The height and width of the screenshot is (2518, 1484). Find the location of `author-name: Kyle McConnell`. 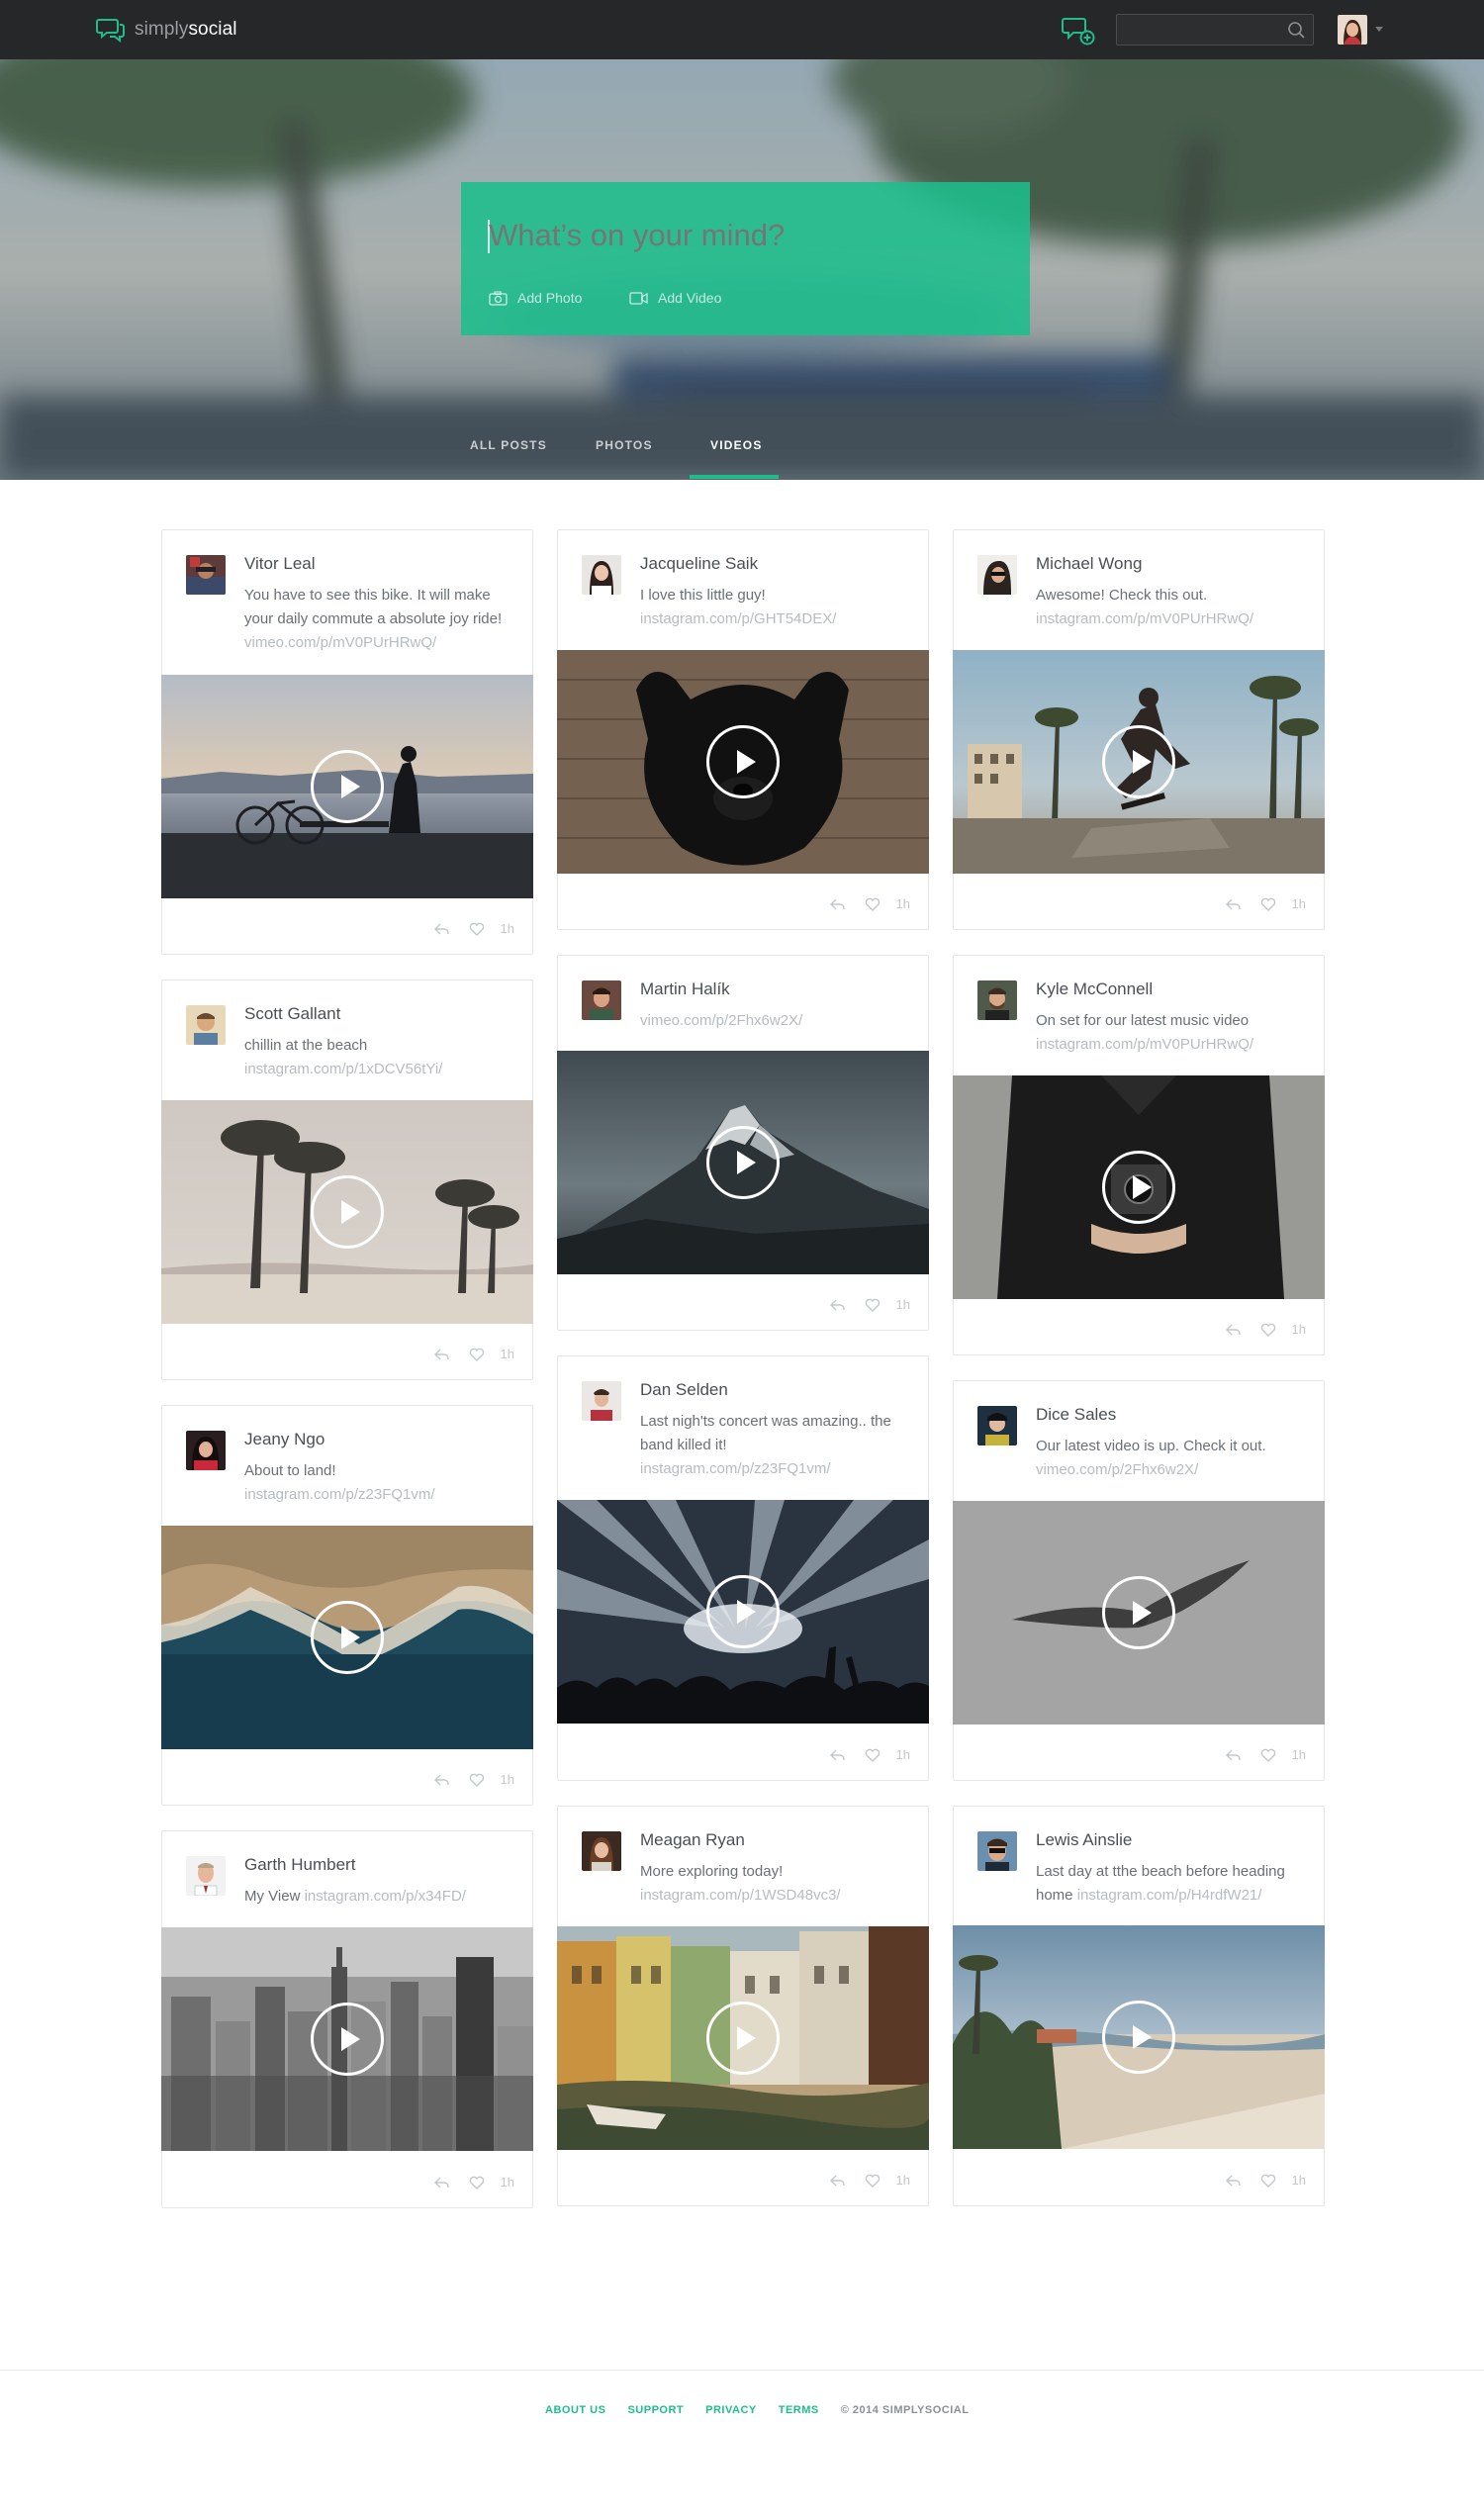

author-name: Kyle McConnell is located at coordinates (1094, 989).